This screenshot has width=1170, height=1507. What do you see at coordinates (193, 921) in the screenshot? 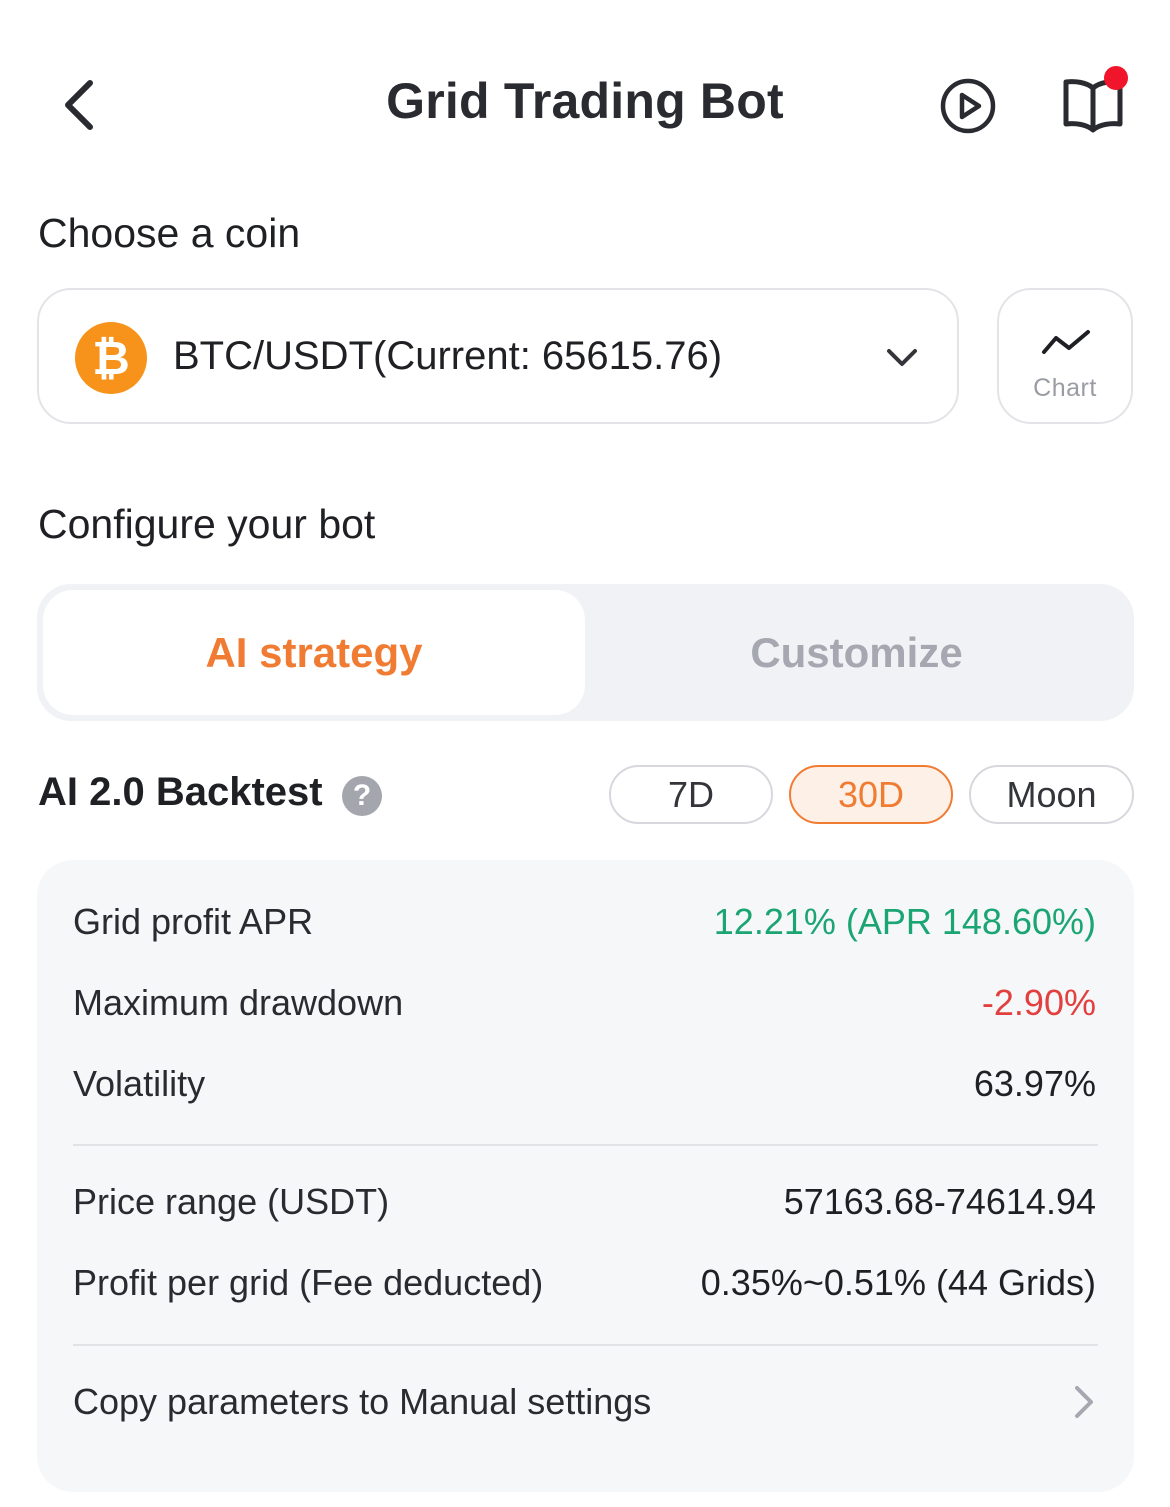
I see `grid-profit-apr-label: Grid profit APR` at bounding box center [193, 921].